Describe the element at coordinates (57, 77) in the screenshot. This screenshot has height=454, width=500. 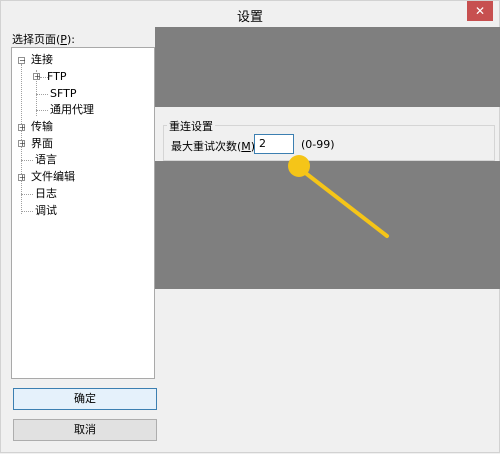
I see `tree-item-ftp: FTP` at that location.